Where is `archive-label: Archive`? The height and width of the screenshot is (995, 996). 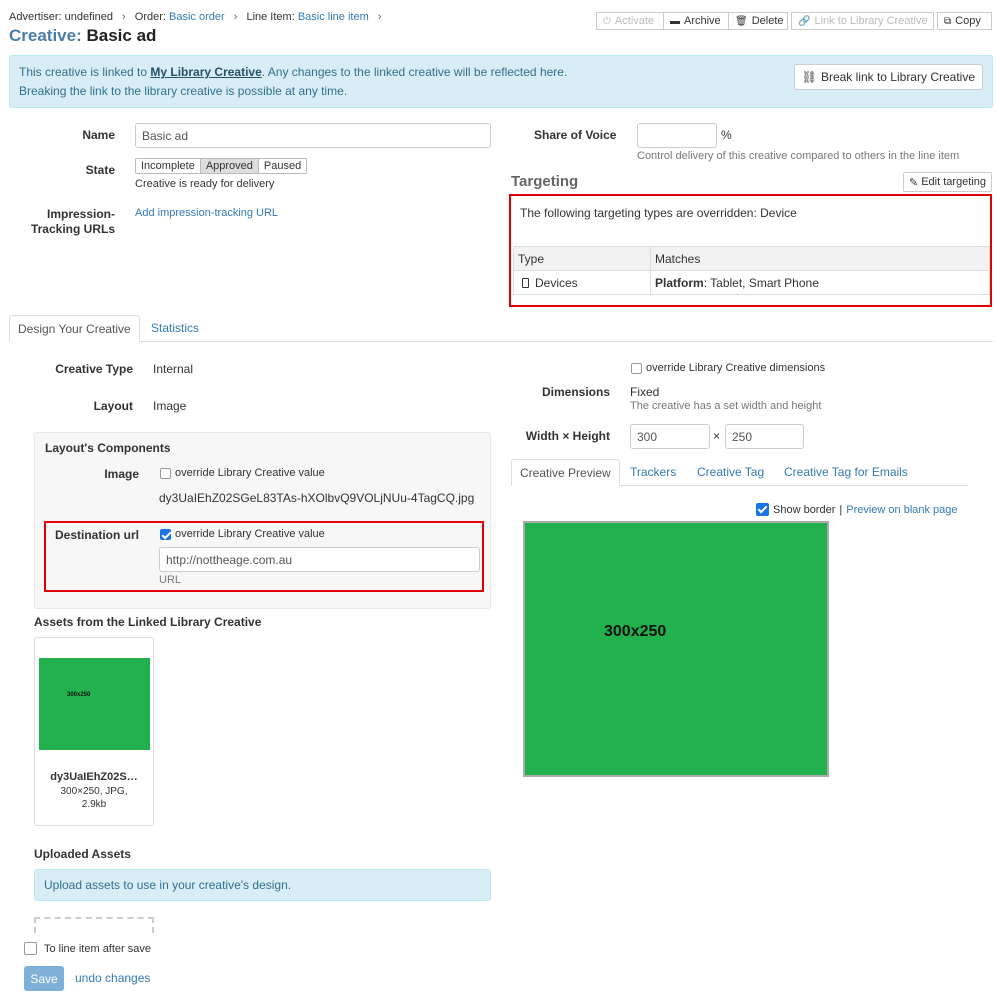
archive-label: Archive is located at coordinates (702, 21).